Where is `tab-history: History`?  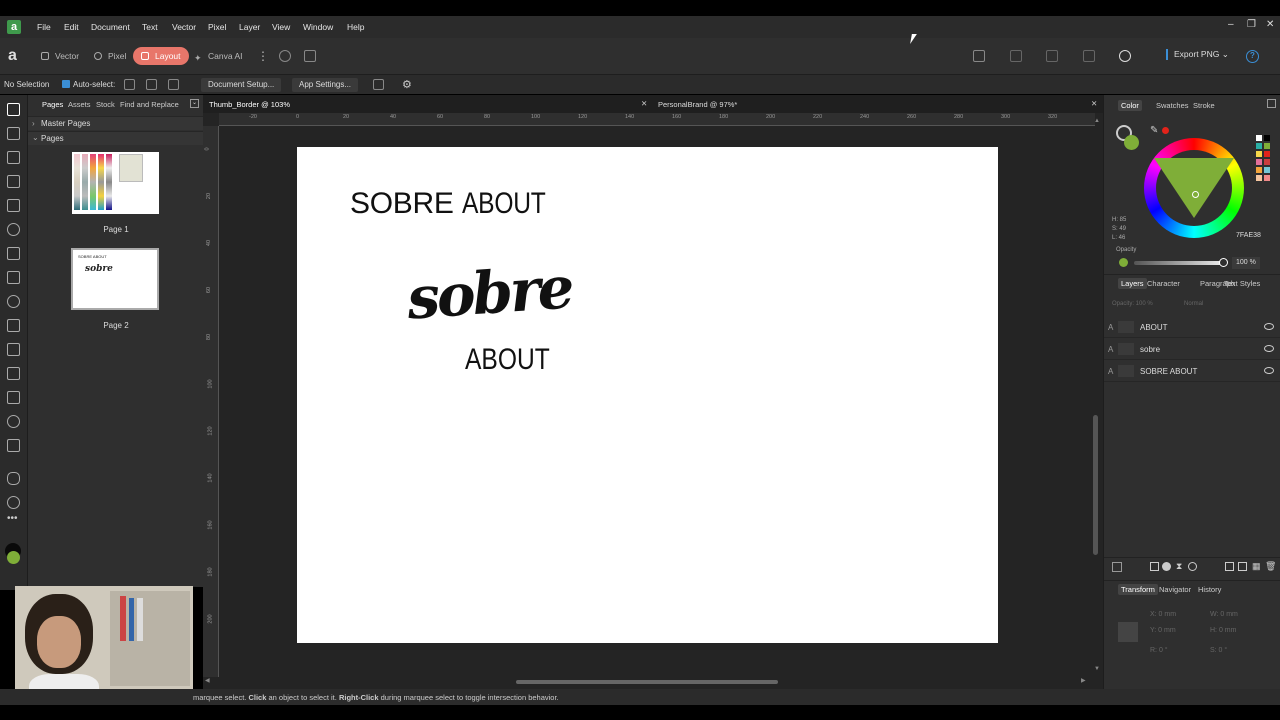 tab-history: History is located at coordinates (1209, 589).